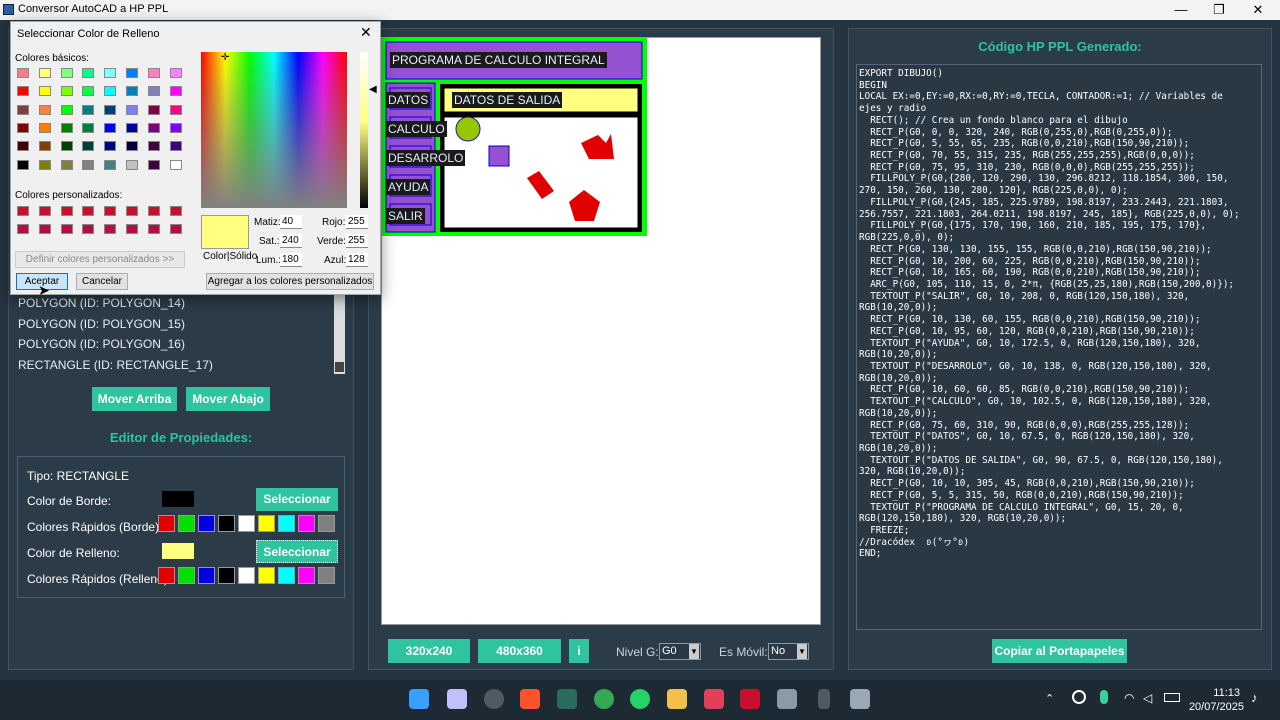 The height and width of the screenshot is (720, 1280). Describe the element at coordinates (101, 344) in the screenshot. I see `list-item: POLYGON (ID: POLYGON_16)` at that location.